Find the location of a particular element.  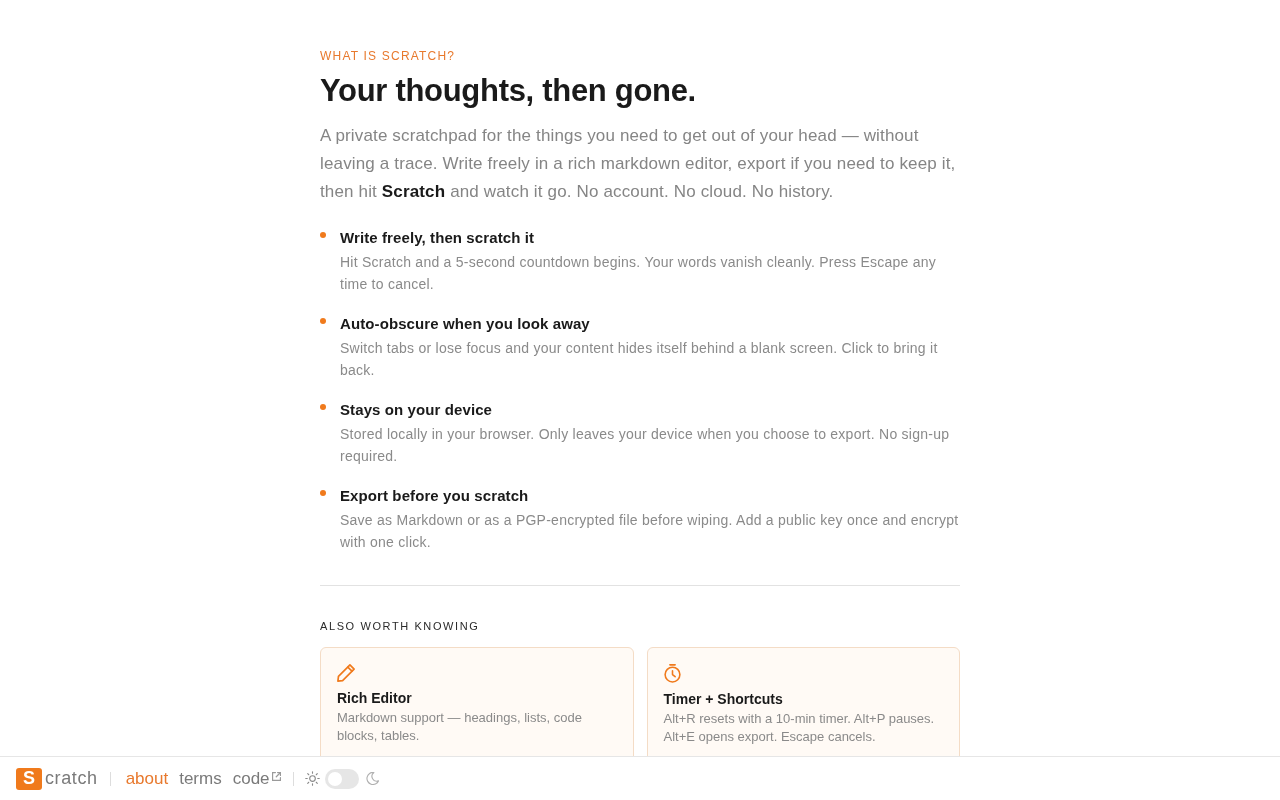

card-description: Alt+R resets with a 10-min timer. Alt+P pauses. Alt+E opens export. Escape cancels. is located at coordinates (799, 728).